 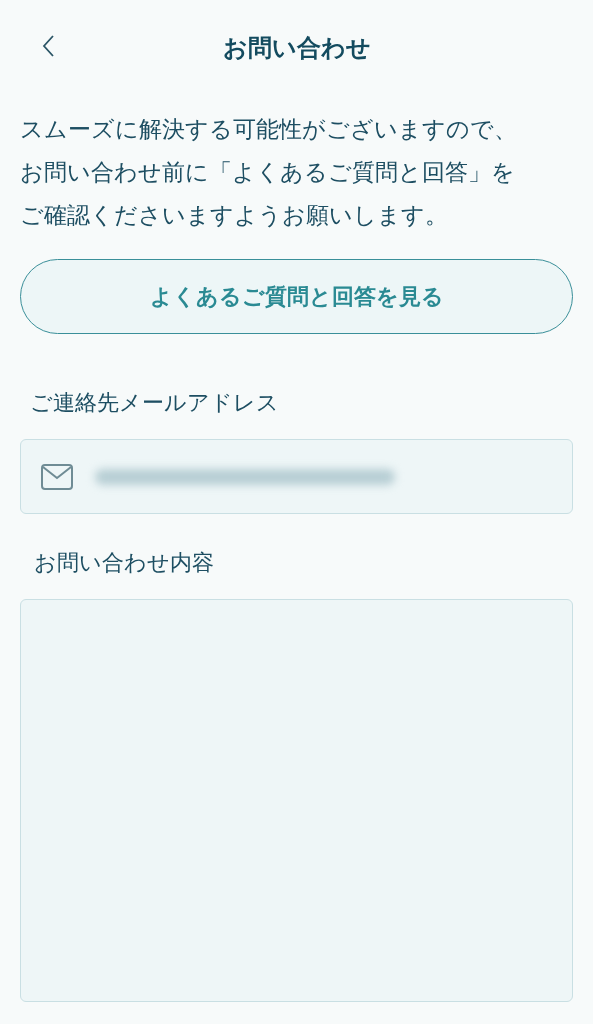 What do you see at coordinates (296, 48) in the screenshot?
I see `page-title: お問い合わせ` at bounding box center [296, 48].